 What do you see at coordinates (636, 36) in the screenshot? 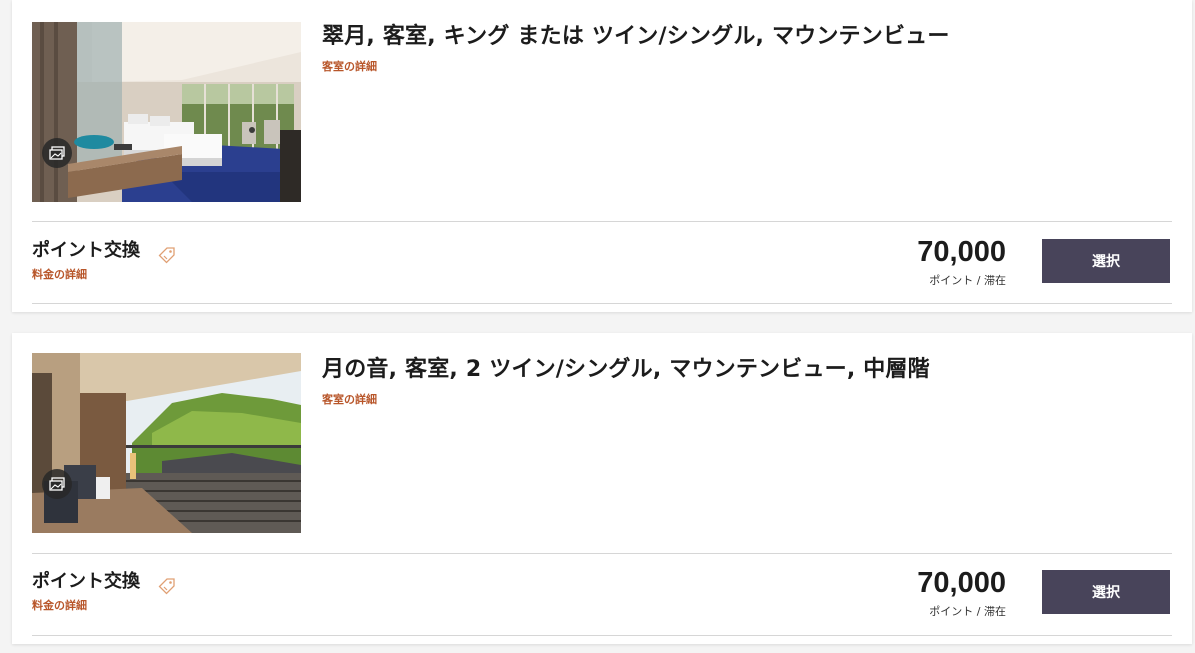
I see `room-title: 翠月, 客室, キング または ツイン/シングル, マウンテンビュー` at bounding box center [636, 36].